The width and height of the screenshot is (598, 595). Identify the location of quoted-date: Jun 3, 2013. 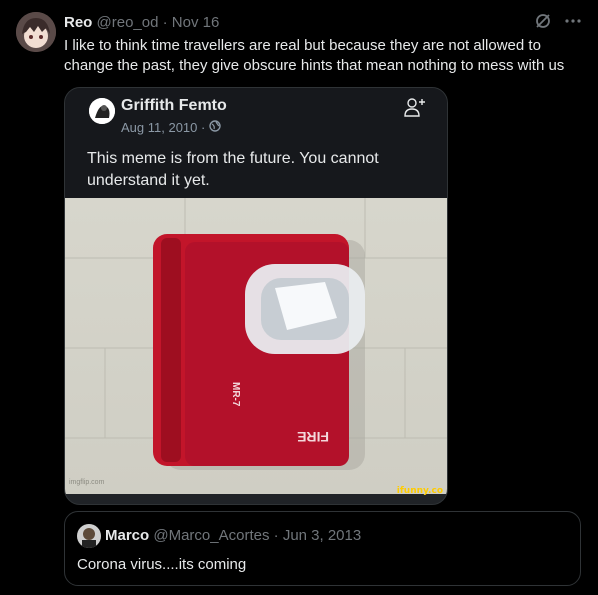
(322, 535).